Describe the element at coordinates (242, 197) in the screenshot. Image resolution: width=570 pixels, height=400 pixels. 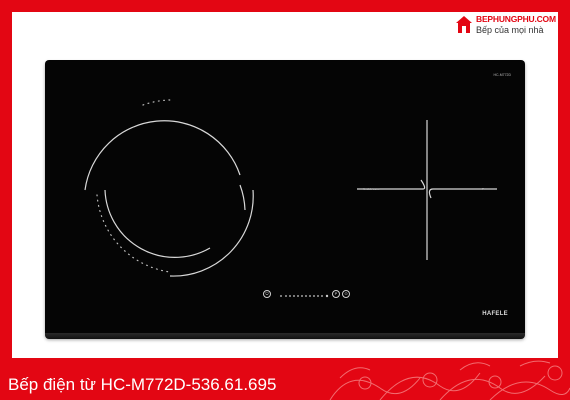
I see `left-zone-arc-right` at that location.